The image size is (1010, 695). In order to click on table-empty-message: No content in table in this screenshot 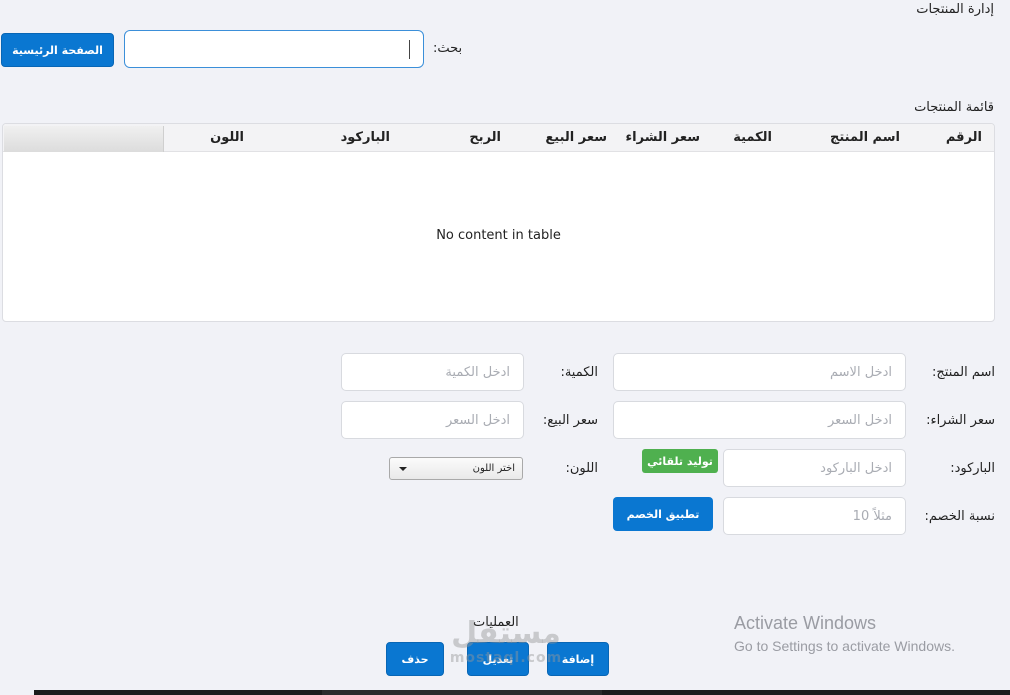, I will do `click(498, 235)`.